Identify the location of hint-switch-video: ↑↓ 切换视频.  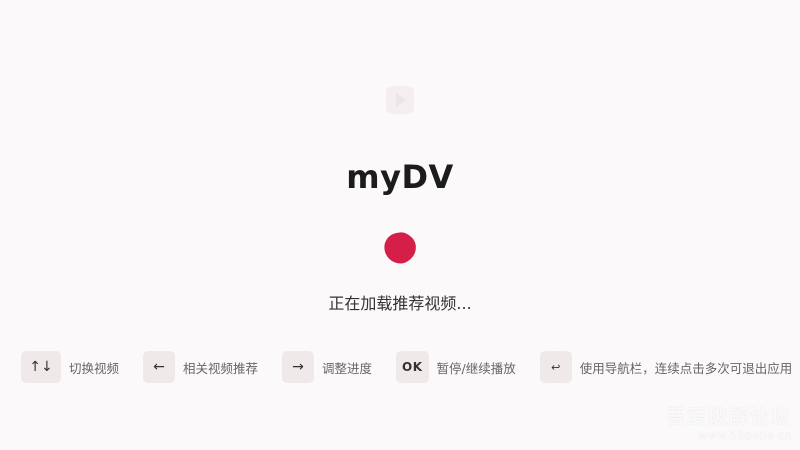
(70, 367).